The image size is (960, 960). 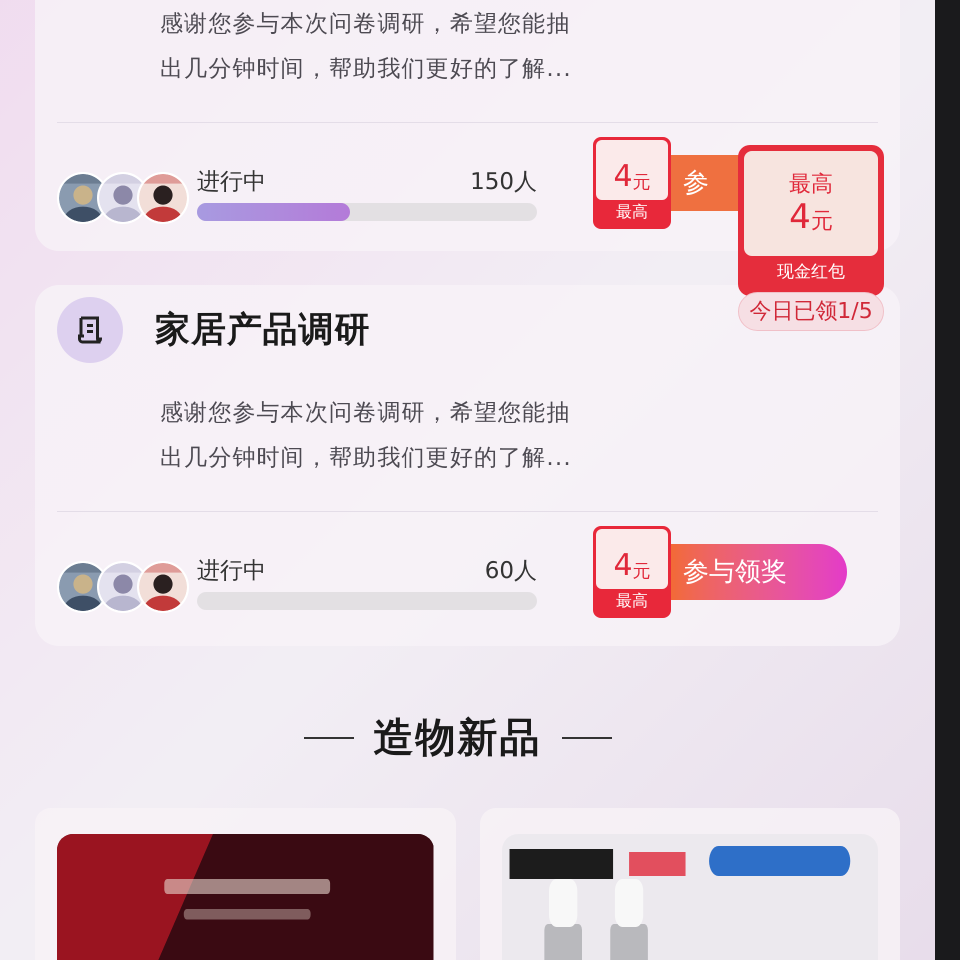 What do you see at coordinates (262, 330) in the screenshot?
I see `survey-title: 家居产品调研` at bounding box center [262, 330].